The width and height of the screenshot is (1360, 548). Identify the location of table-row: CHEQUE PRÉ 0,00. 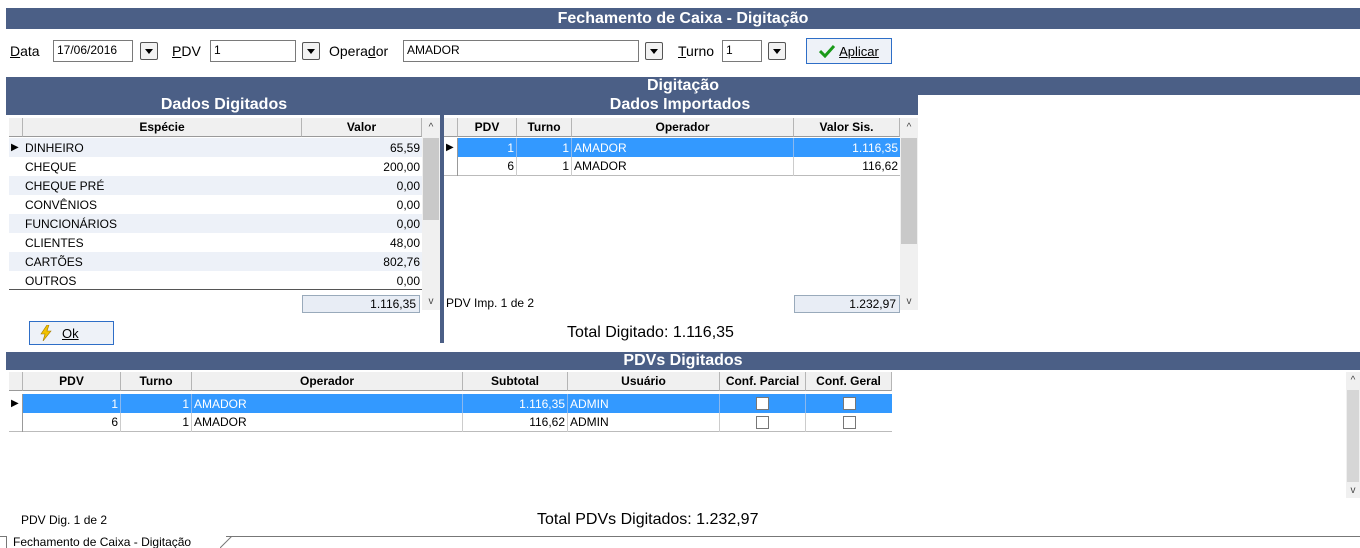
(215, 185).